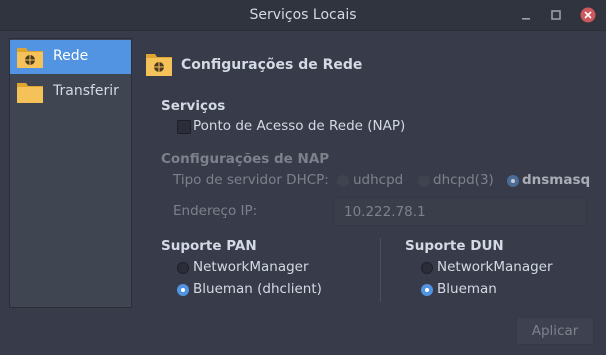  I want to click on section-title-dun: Suporte DUN, so click(454, 246).